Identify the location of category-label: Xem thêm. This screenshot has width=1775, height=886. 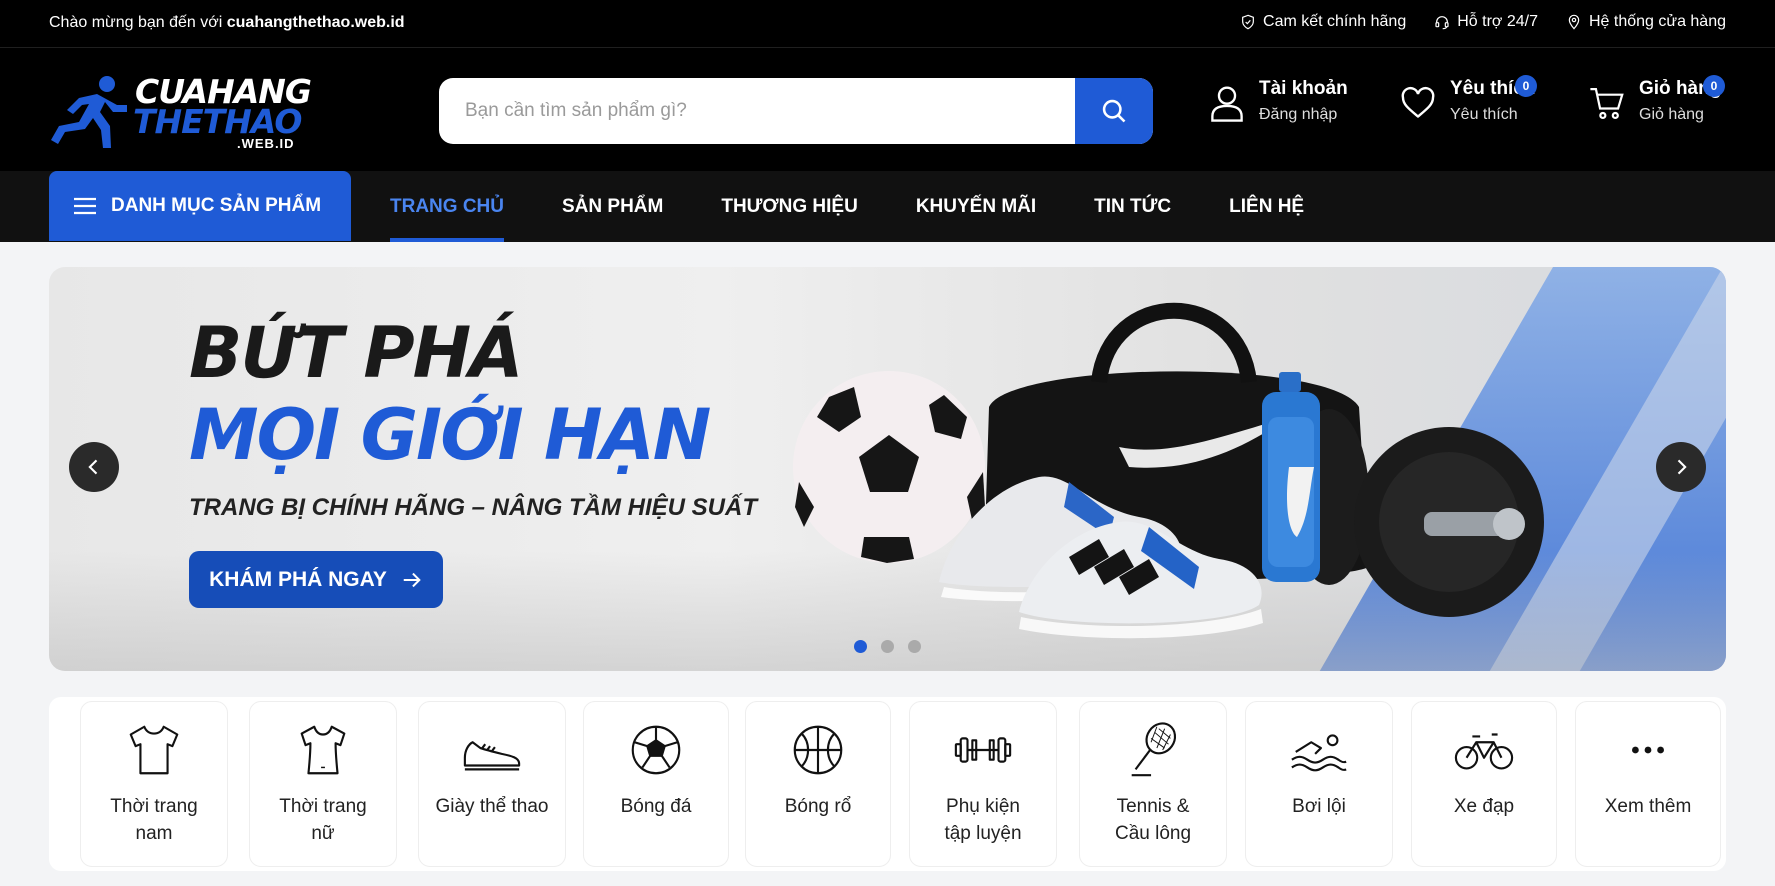
(1648, 806).